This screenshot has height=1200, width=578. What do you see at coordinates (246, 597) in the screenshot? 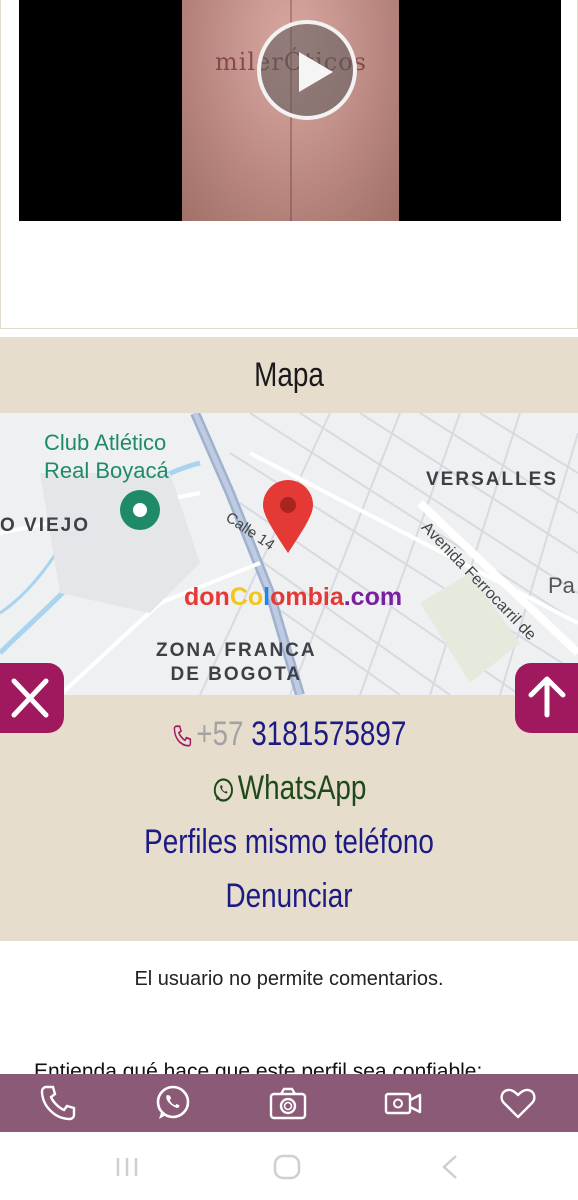
I see `brand-part-co: Co` at bounding box center [246, 597].